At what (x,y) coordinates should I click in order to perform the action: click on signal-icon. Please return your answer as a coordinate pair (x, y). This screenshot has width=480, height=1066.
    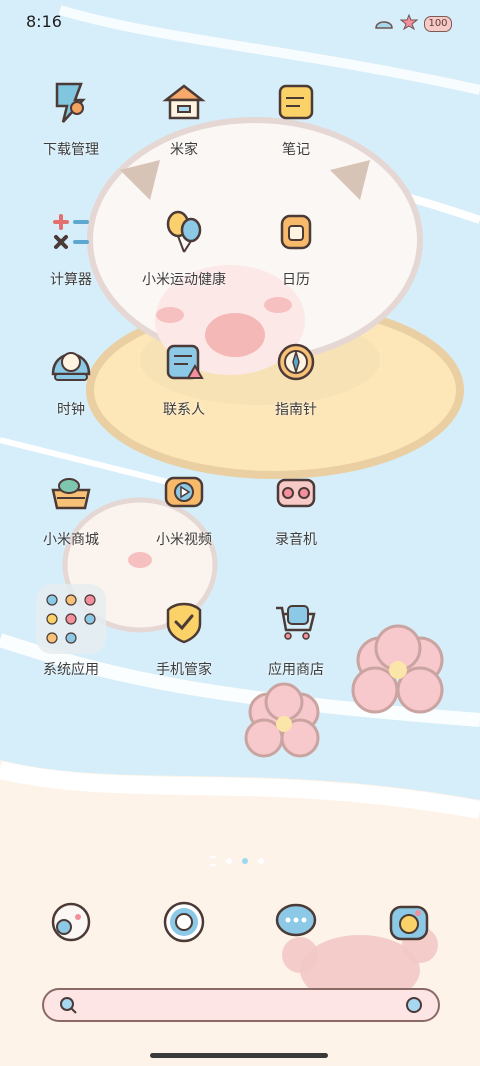
    Looking at the image, I should click on (384, 24).